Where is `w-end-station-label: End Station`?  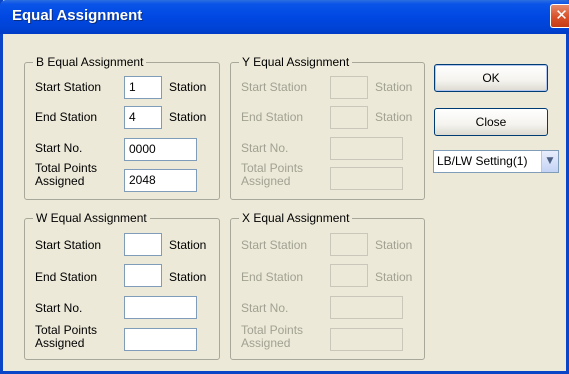
w-end-station-label: End Station is located at coordinates (66, 277).